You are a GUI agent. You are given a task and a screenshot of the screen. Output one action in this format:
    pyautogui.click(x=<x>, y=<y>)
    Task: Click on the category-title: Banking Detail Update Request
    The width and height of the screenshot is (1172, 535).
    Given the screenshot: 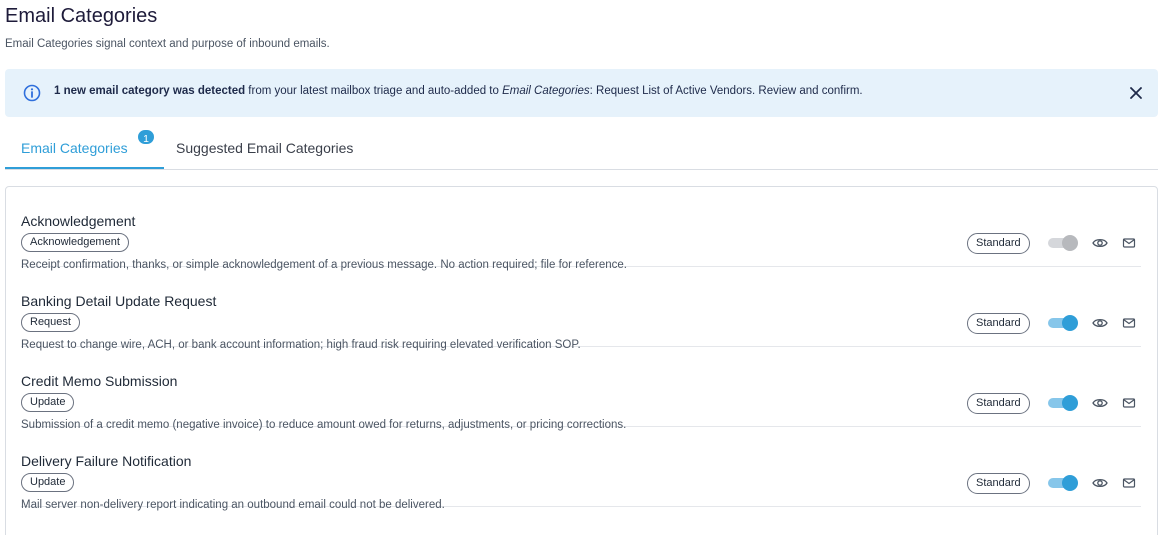 What is the action you would take?
    pyautogui.click(x=119, y=301)
    